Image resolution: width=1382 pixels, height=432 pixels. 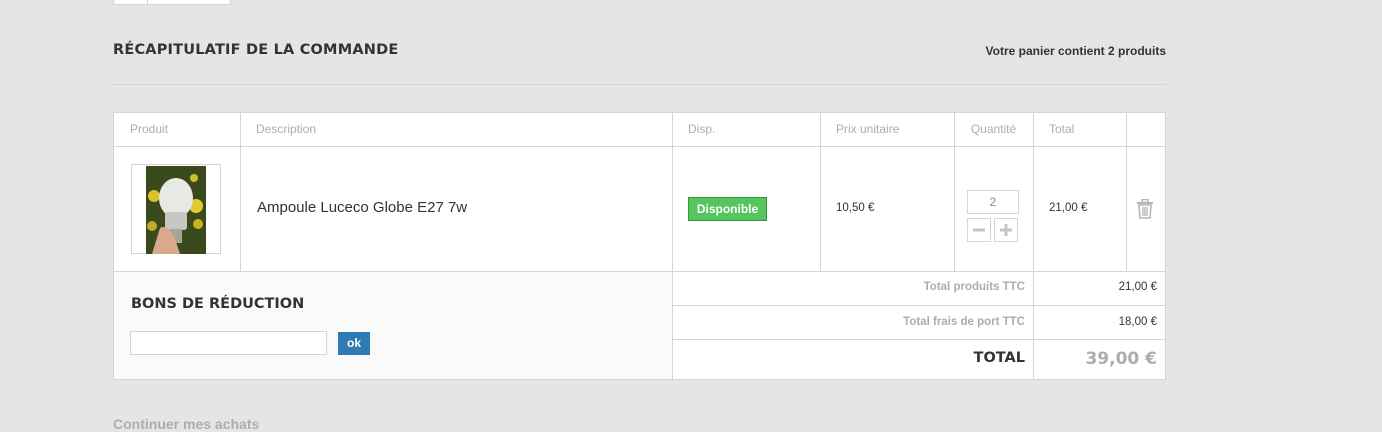 What do you see at coordinates (999, 358) in the screenshot?
I see `grand-total-label: TOTAL` at bounding box center [999, 358].